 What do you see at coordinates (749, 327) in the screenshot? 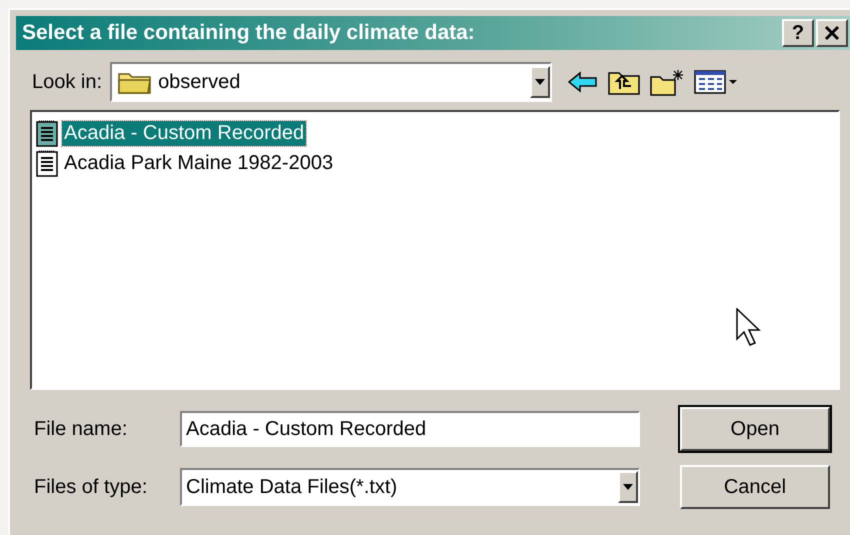
I see `mouse-cursor-icon` at bounding box center [749, 327].